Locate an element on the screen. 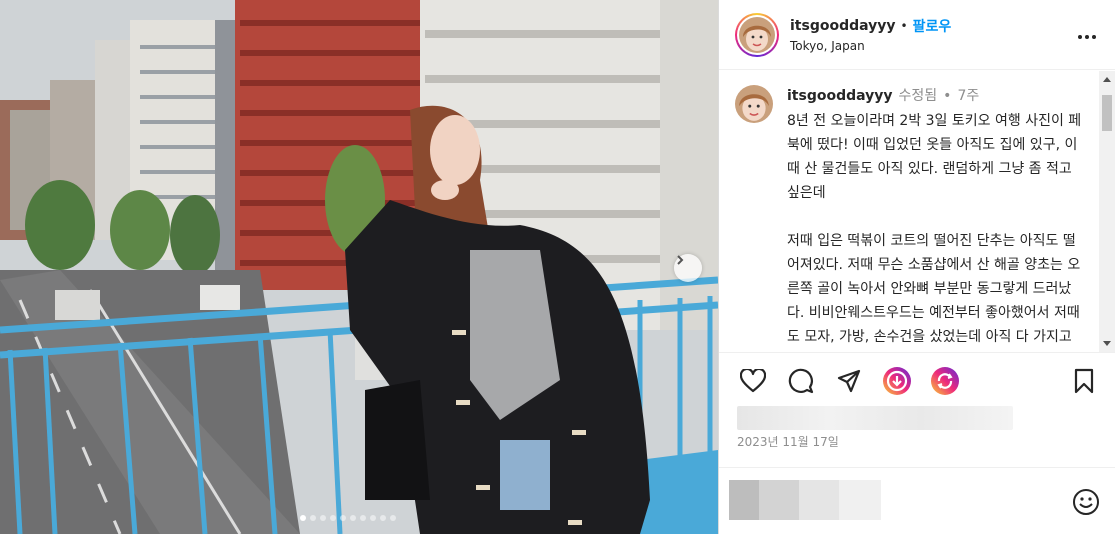 Image resolution: width=1115 pixels, height=534 pixels. scroll-thumb is located at coordinates (1107, 113).